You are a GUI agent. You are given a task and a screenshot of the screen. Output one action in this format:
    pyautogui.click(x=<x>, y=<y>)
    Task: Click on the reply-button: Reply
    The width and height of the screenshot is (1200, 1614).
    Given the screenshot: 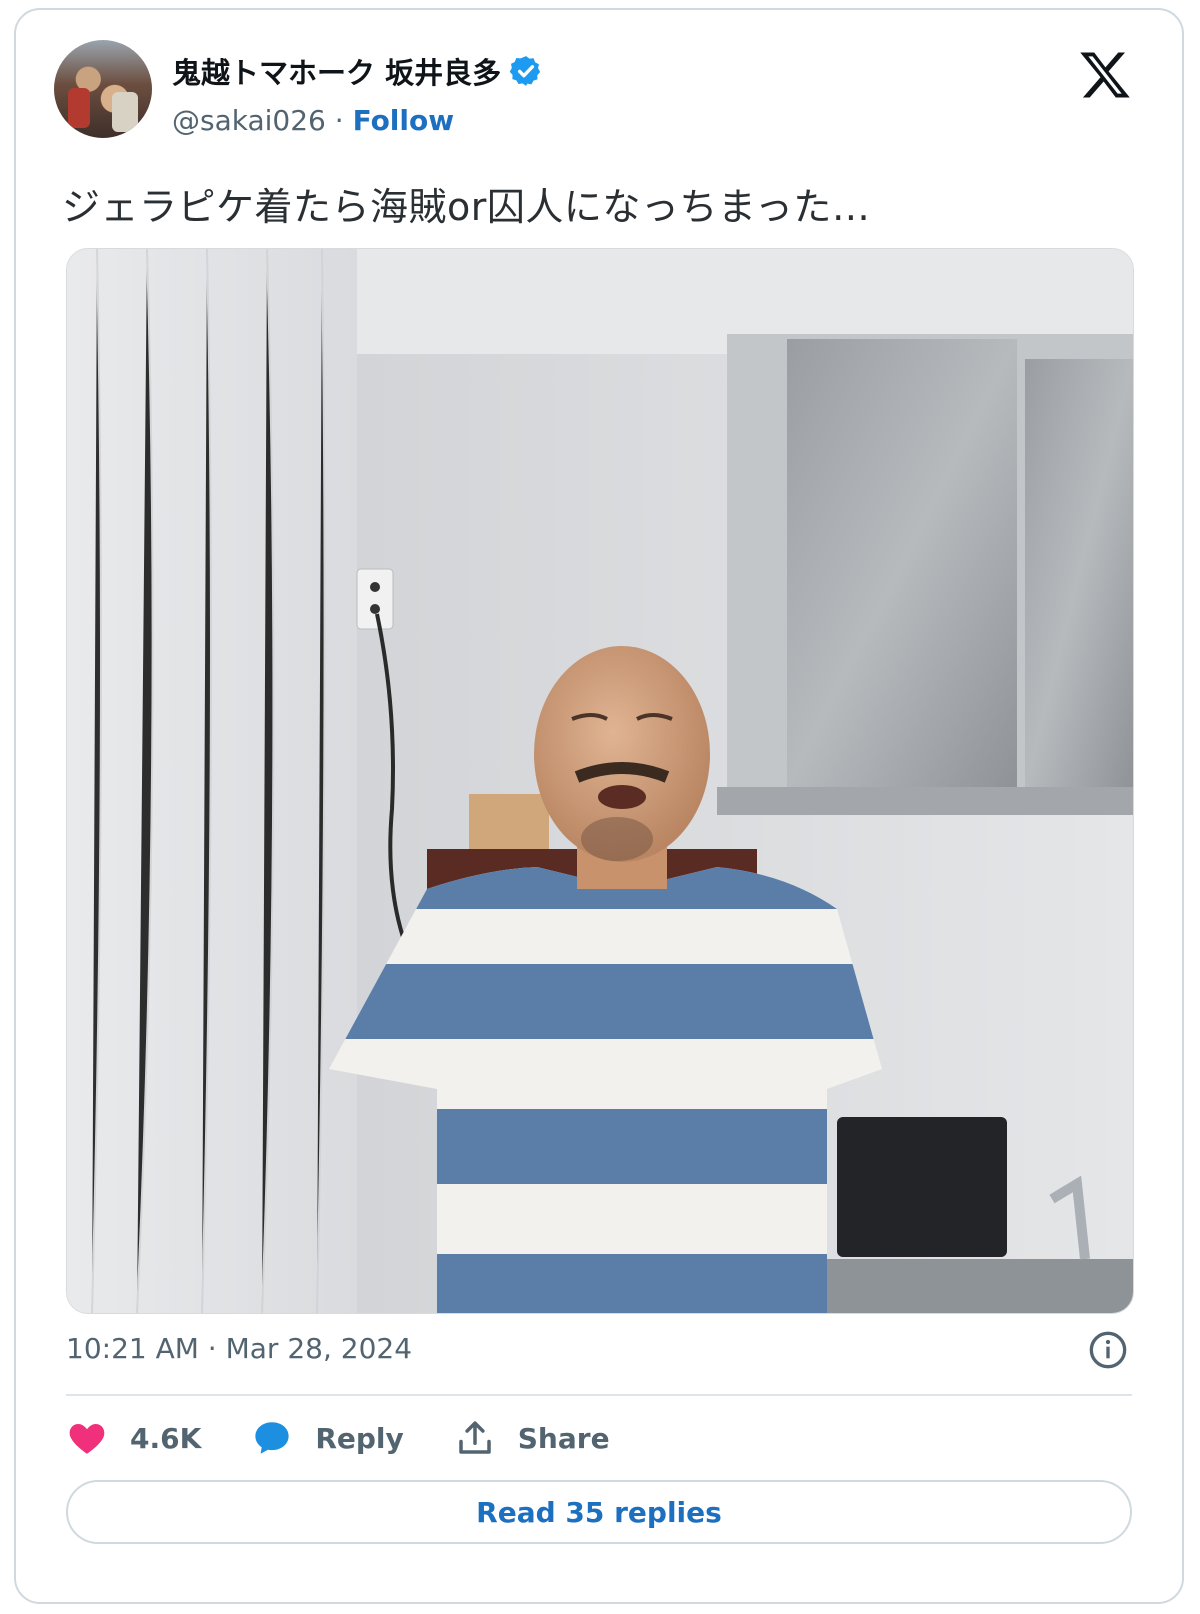 What is the action you would take?
    pyautogui.click(x=327, y=1438)
    